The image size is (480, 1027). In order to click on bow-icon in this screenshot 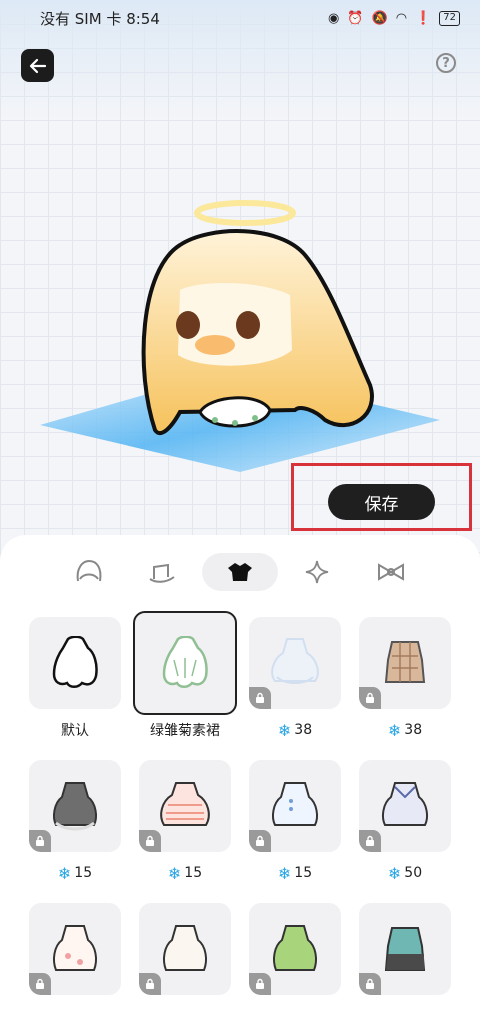, I will do `click(391, 572)`.